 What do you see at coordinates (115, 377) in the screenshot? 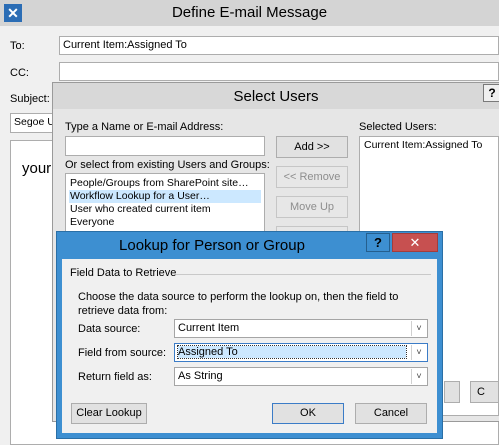
I see `return-field-label: Return field as:` at bounding box center [115, 377].